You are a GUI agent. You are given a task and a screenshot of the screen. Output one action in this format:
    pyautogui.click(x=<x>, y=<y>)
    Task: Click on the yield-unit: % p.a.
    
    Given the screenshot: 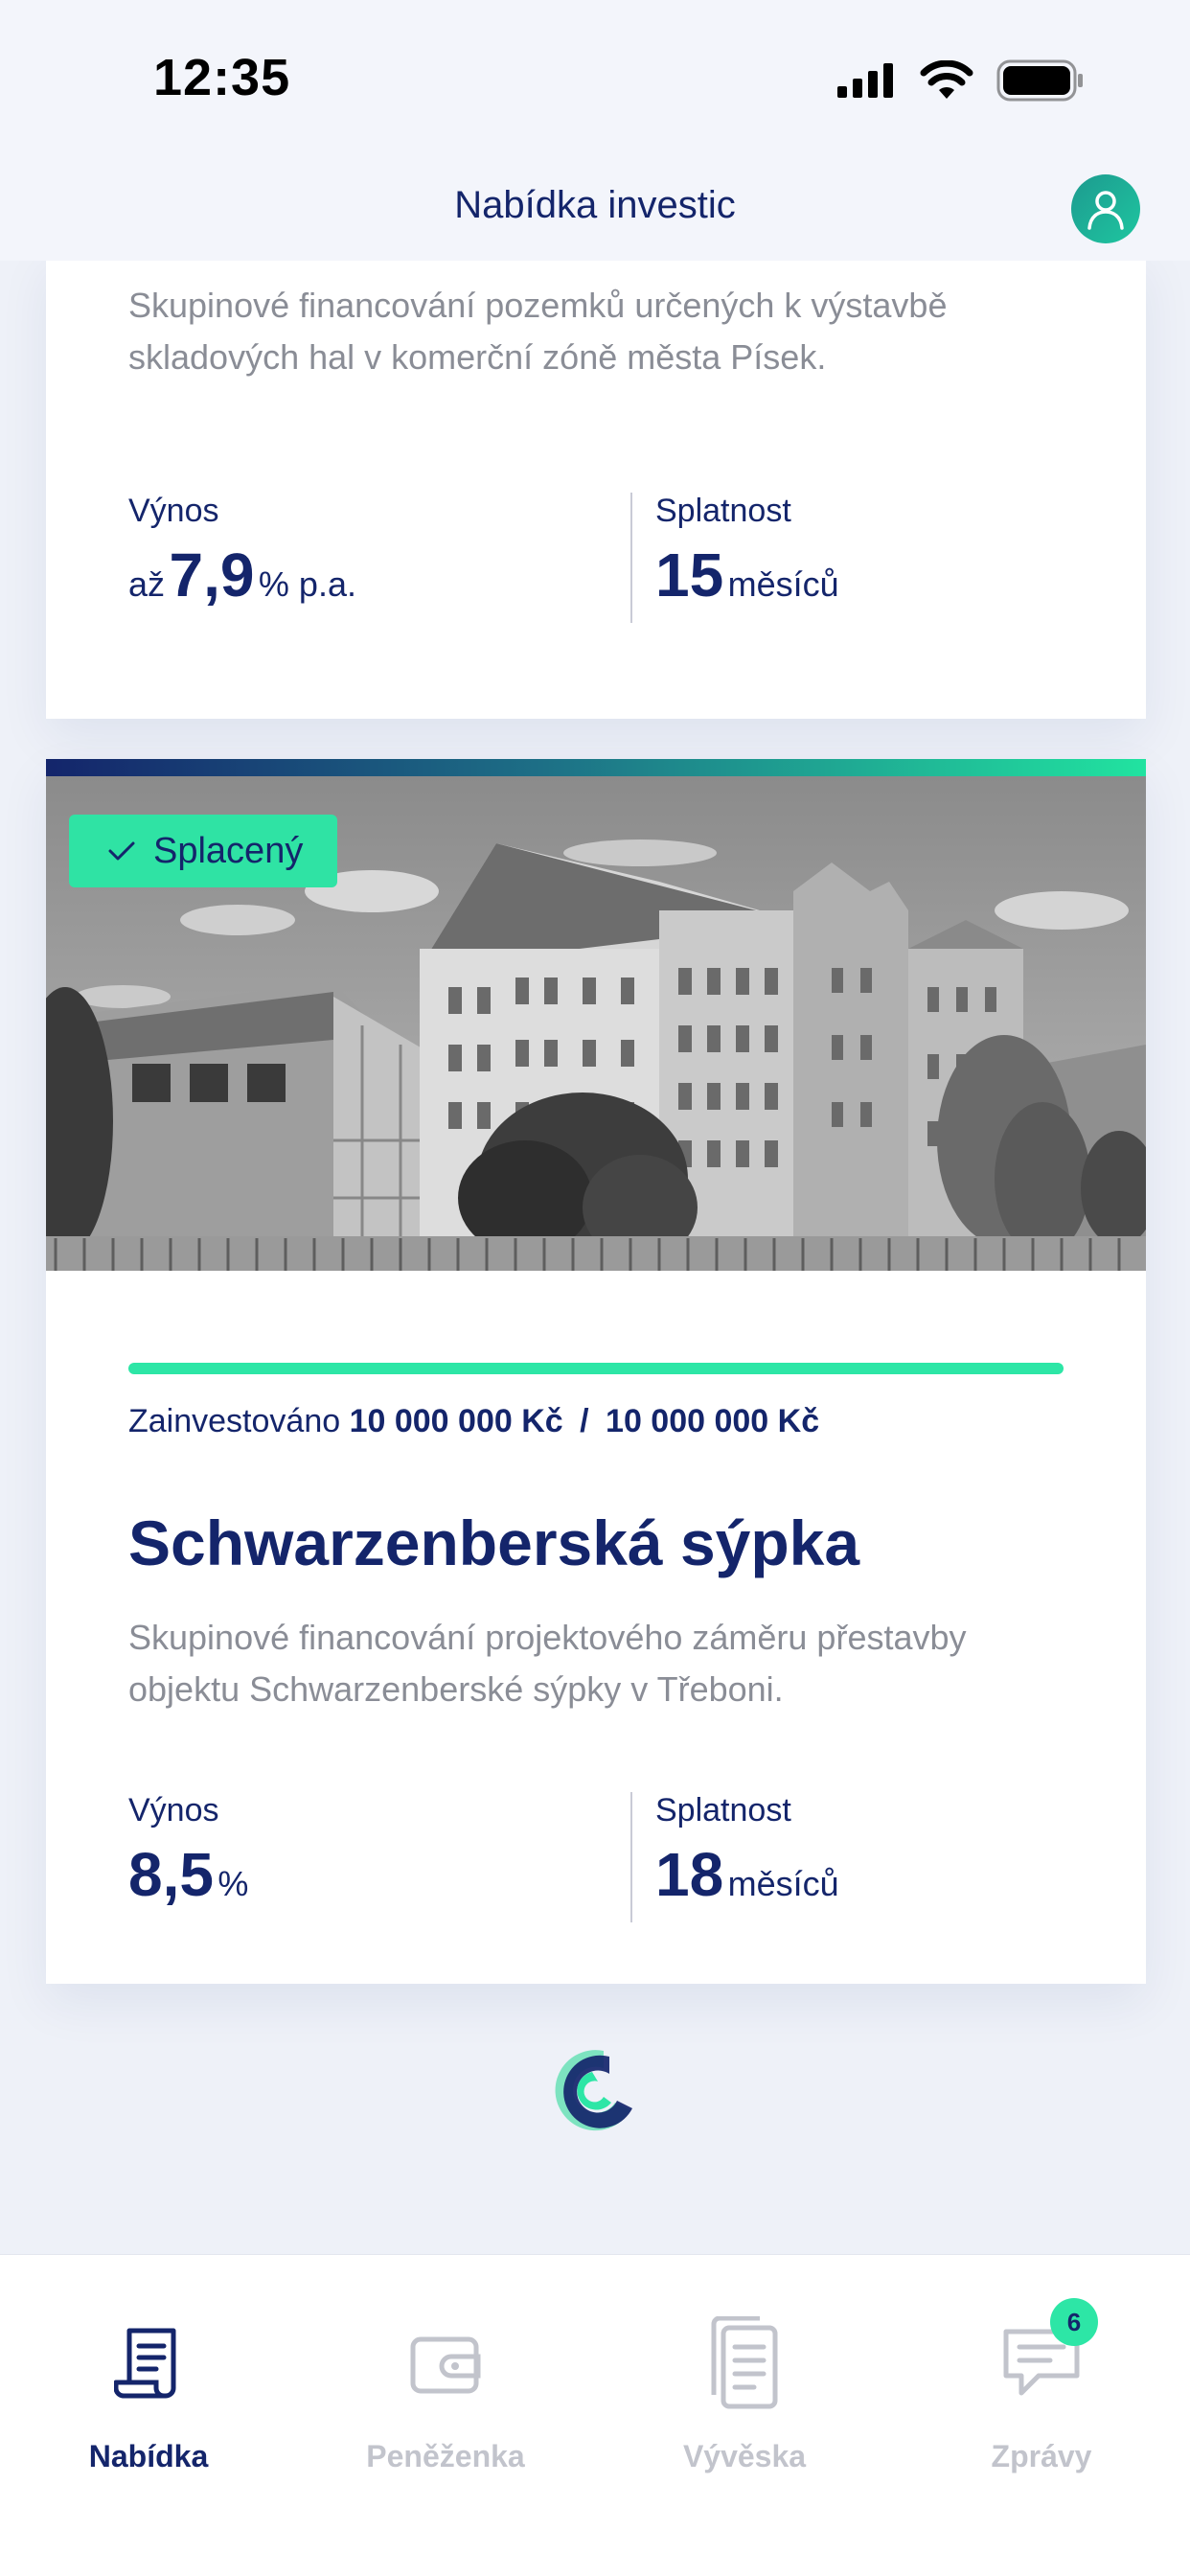 What is the action you would take?
    pyautogui.click(x=307, y=584)
    